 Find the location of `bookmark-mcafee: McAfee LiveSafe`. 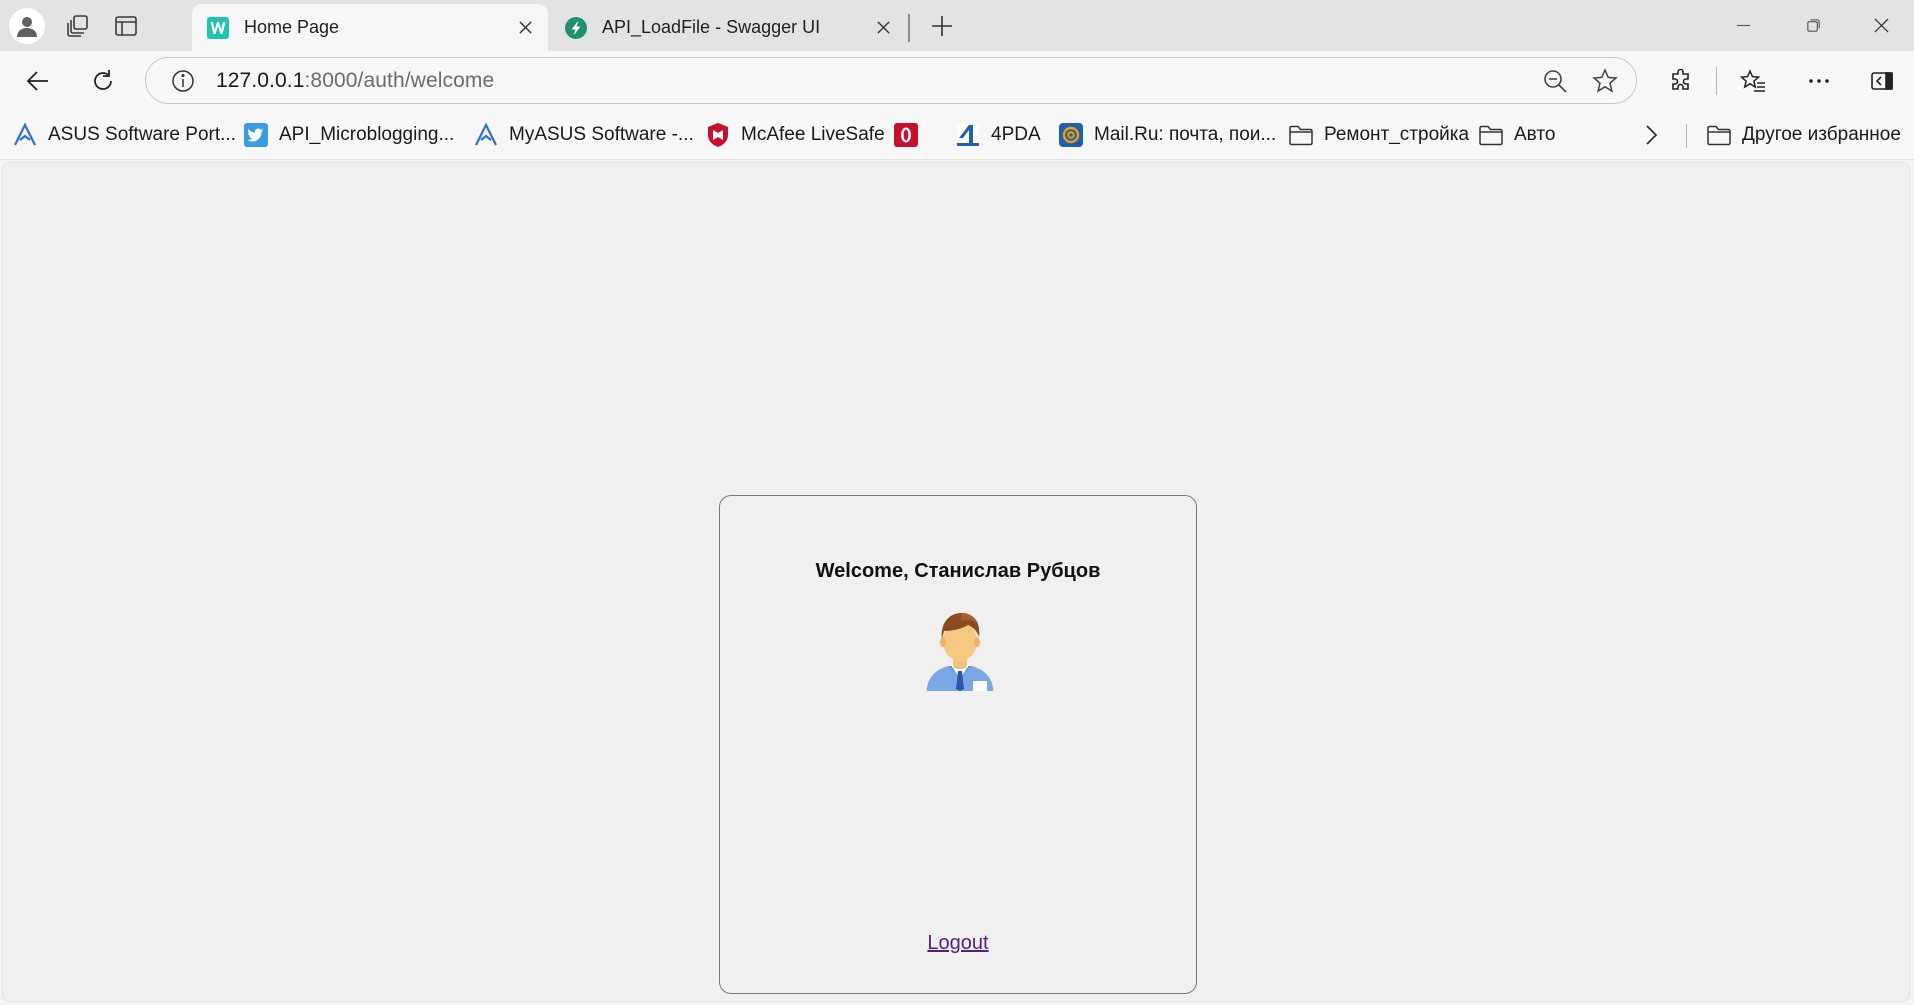

bookmark-mcafee: McAfee LiveSafe is located at coordinates (795, 135).